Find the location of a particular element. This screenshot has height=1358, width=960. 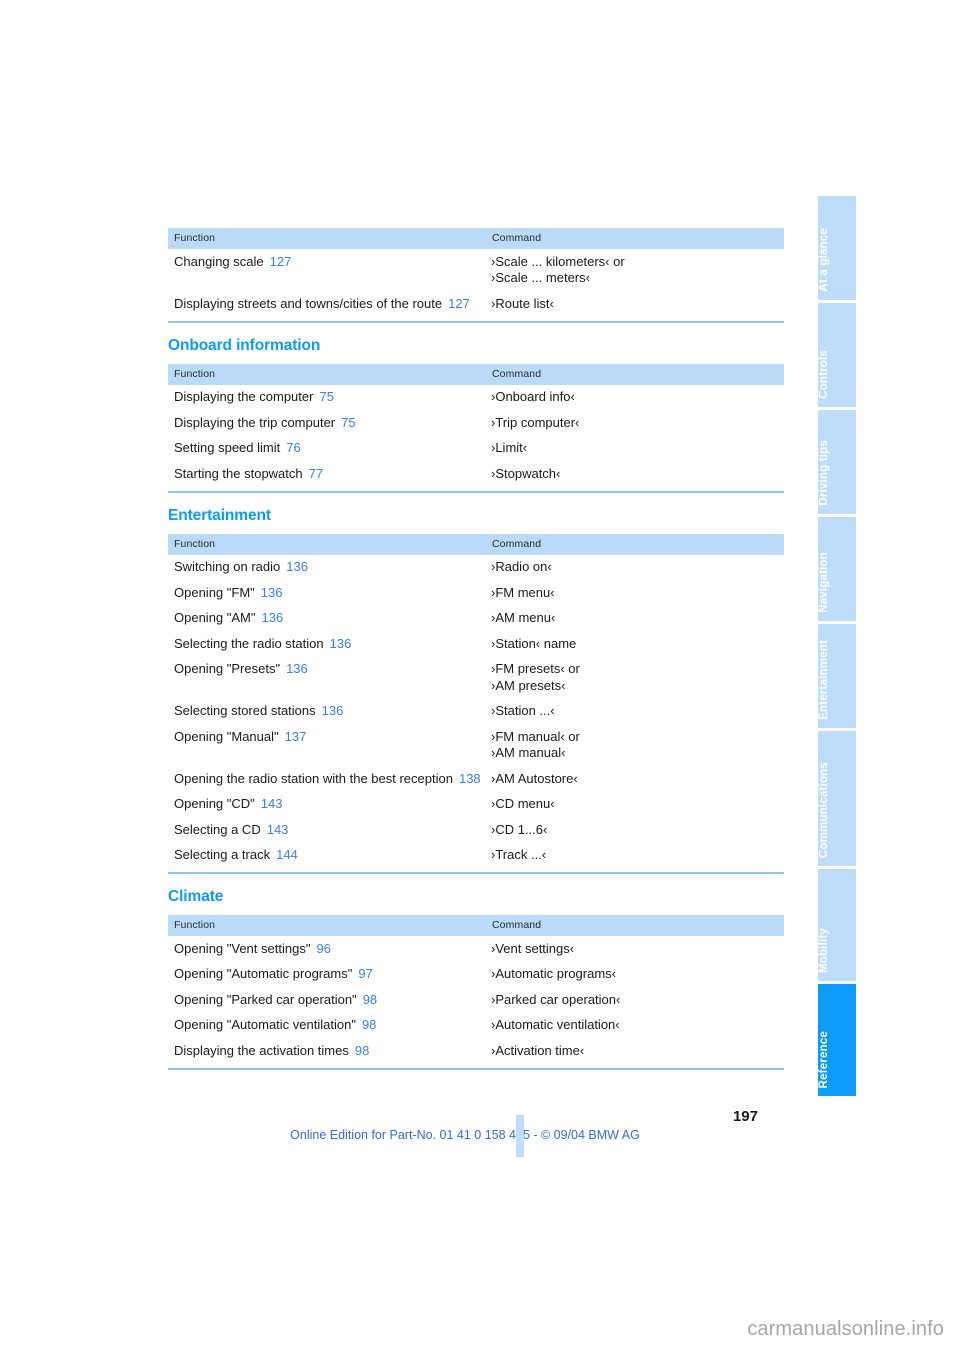

table-row: Opening "Vent settings" 96 ›Vent settings‹ is located at coordinates (476, 949).